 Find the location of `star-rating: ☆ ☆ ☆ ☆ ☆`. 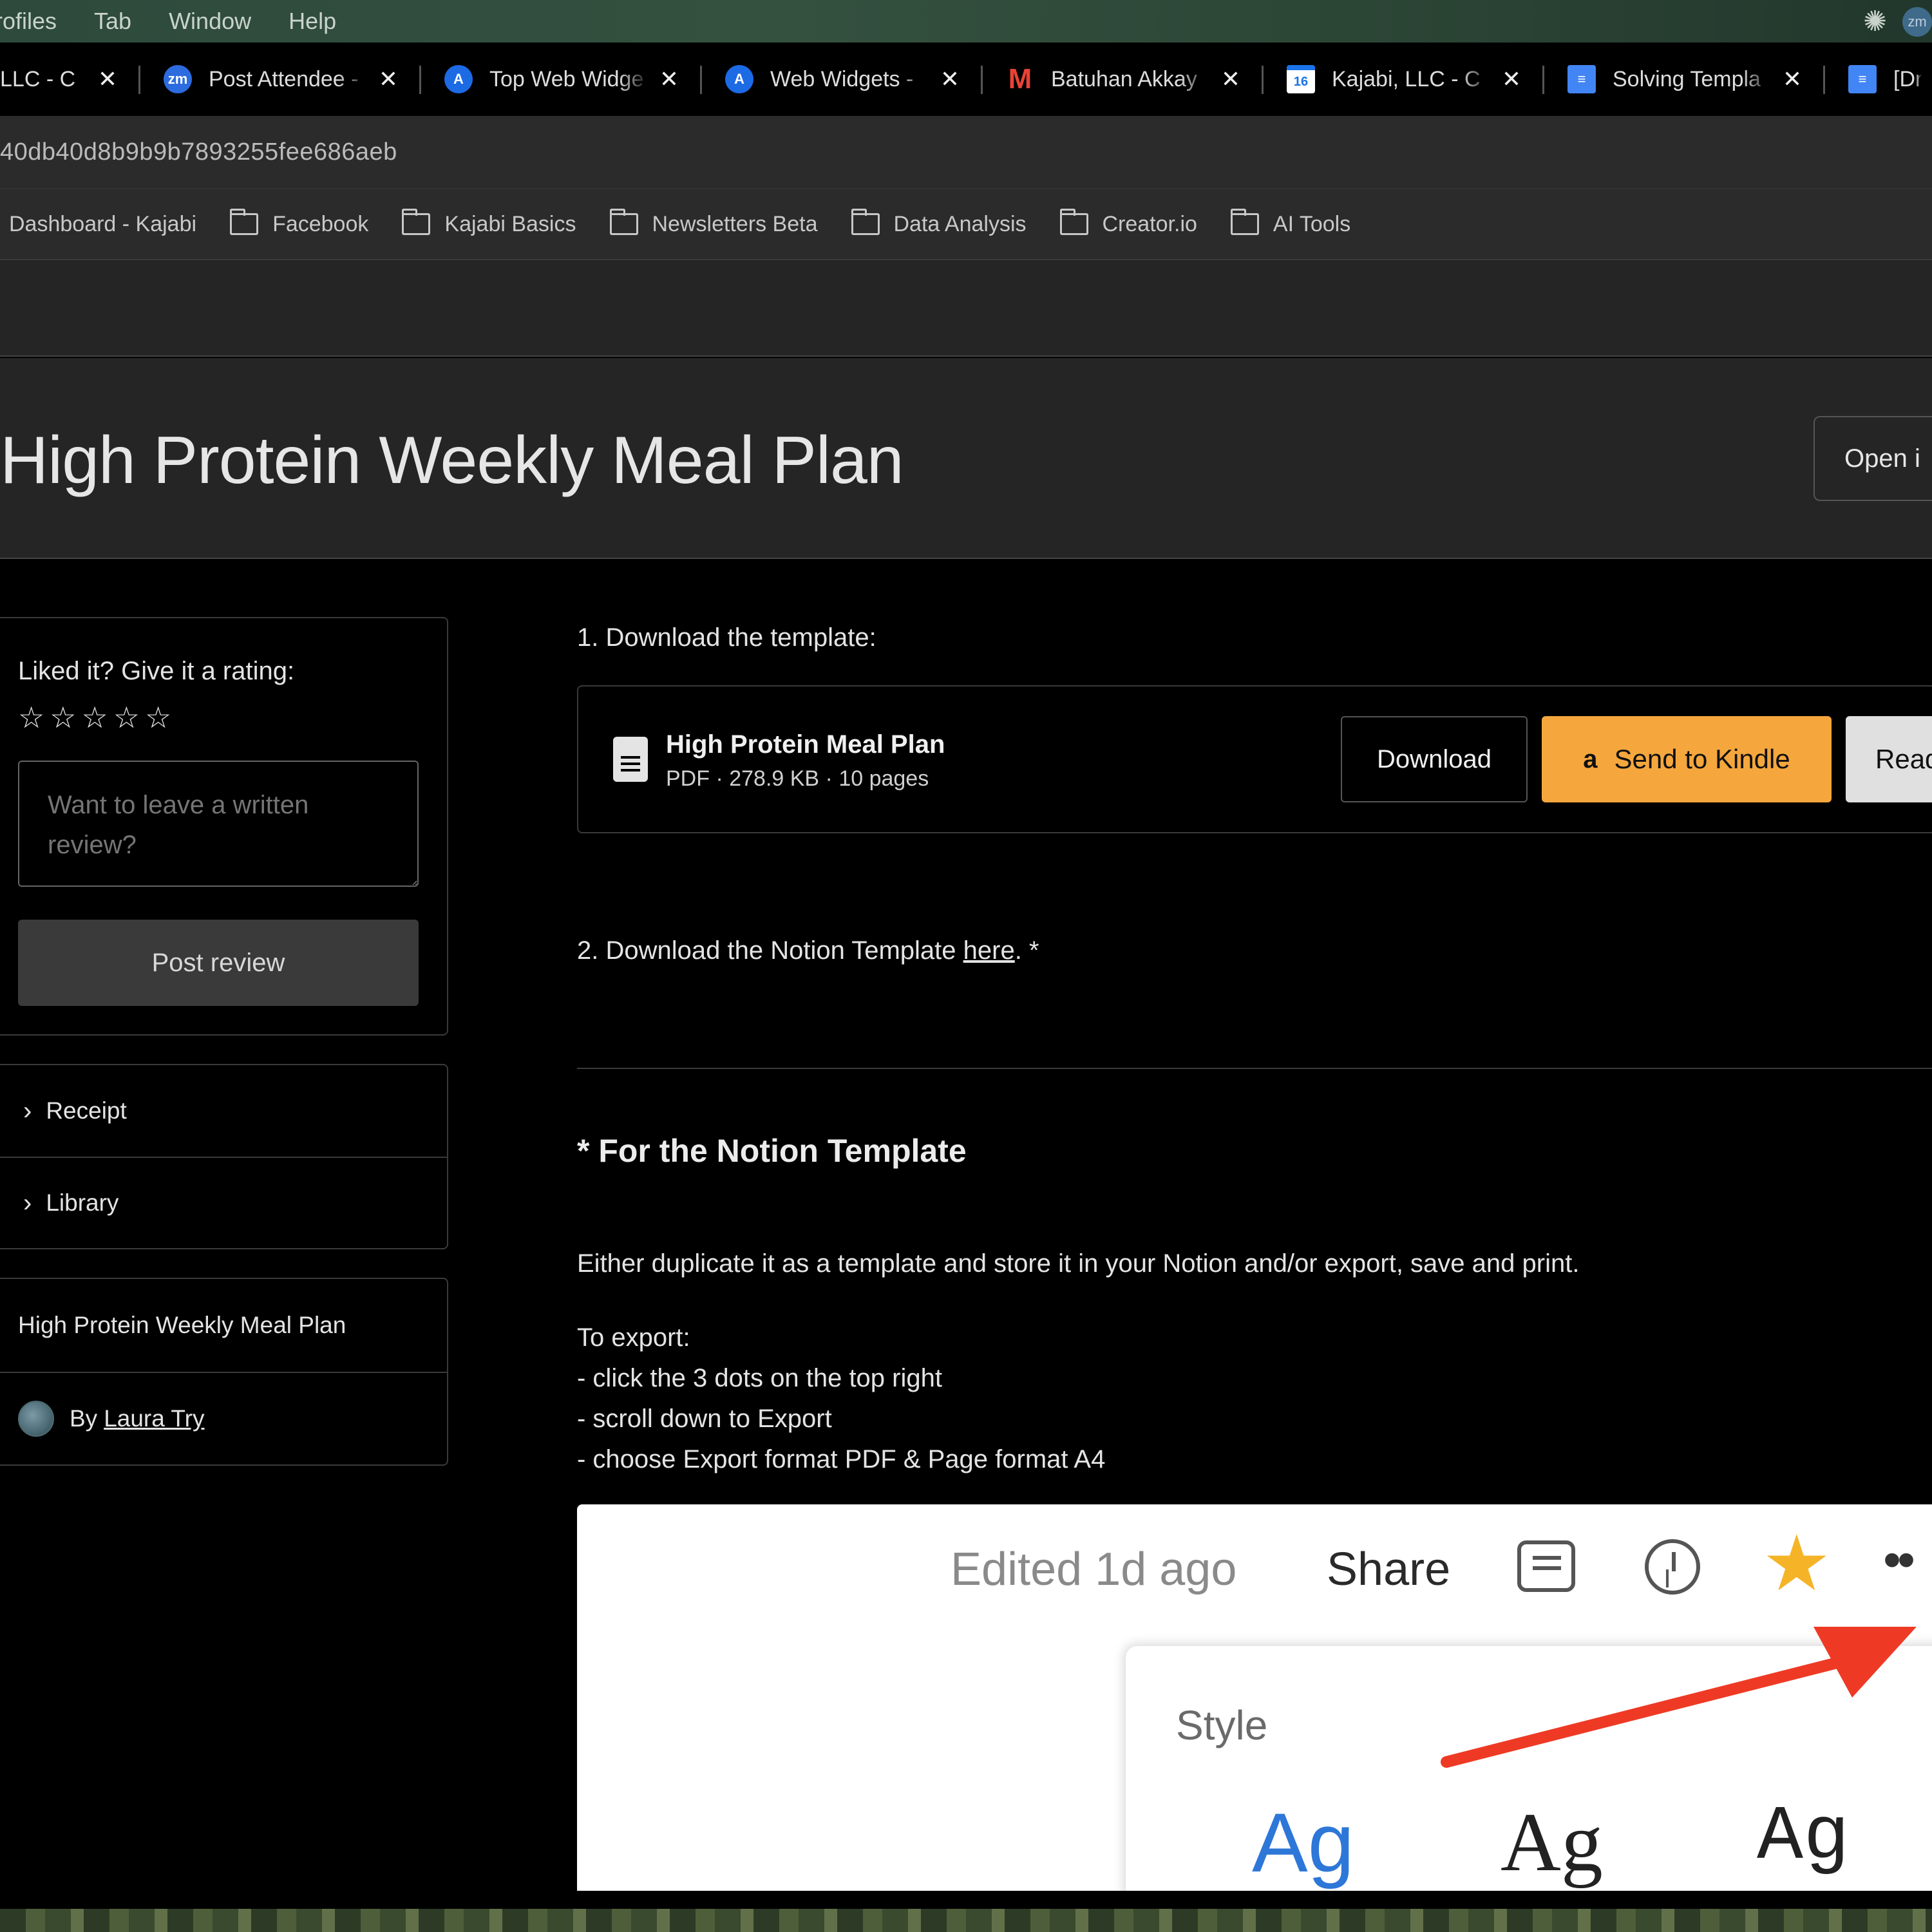

star-rating: ☆ ☆ ☆ ☆ ☆ is located at coordinates (232, 717).